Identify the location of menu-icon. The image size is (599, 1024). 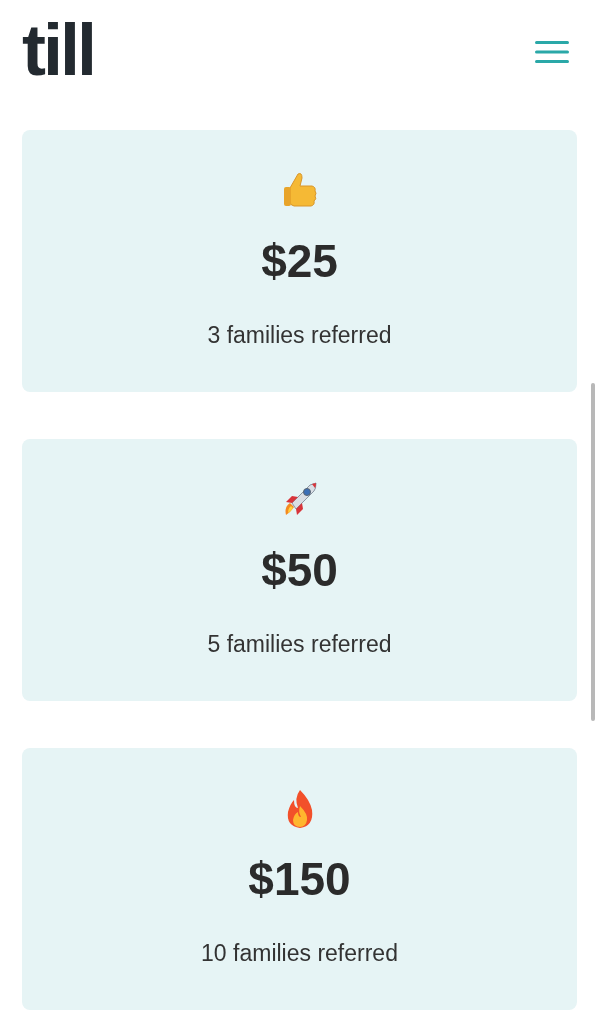
(552, 52).